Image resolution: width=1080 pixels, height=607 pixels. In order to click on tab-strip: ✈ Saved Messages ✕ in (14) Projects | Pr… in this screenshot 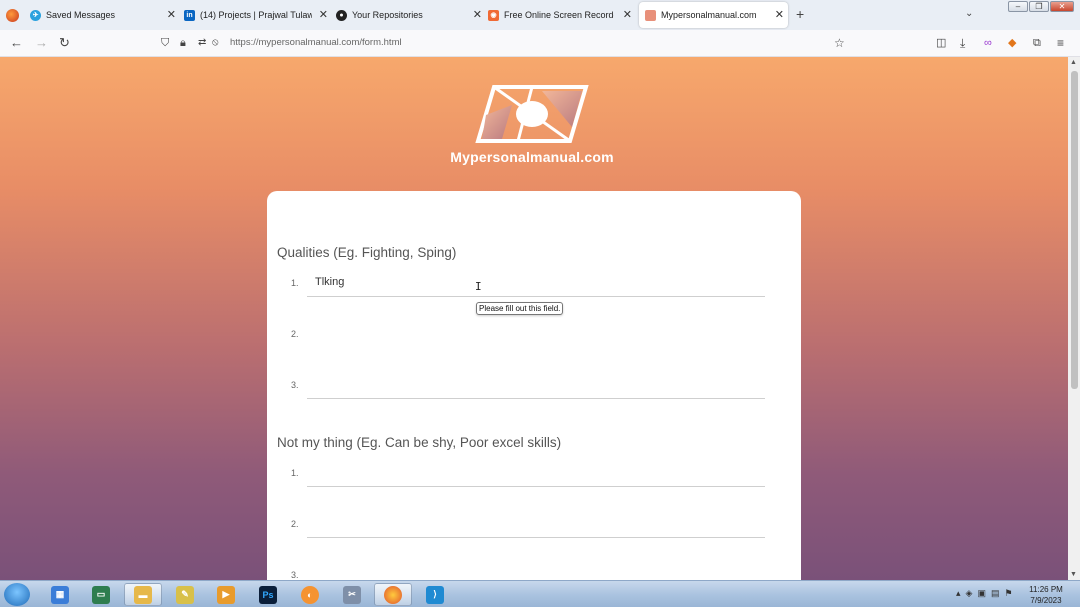, I will do `click(540, 15)`.